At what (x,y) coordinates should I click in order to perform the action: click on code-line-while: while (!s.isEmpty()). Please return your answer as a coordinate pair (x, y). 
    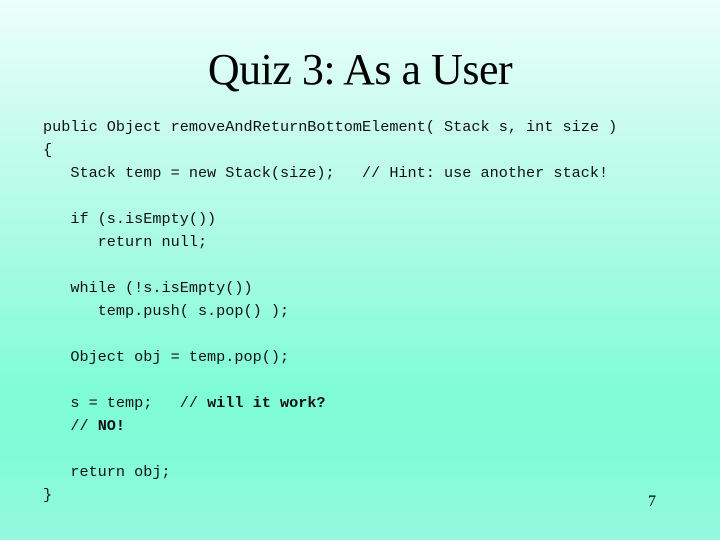
    Looking at the image, I should click on (148, 288).